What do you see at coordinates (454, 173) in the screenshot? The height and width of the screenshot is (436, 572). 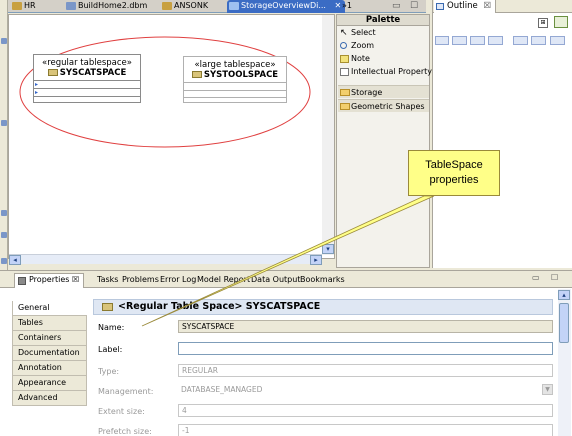 I see `callout-note: TableSpace properties` at bounding box center [454, 173].